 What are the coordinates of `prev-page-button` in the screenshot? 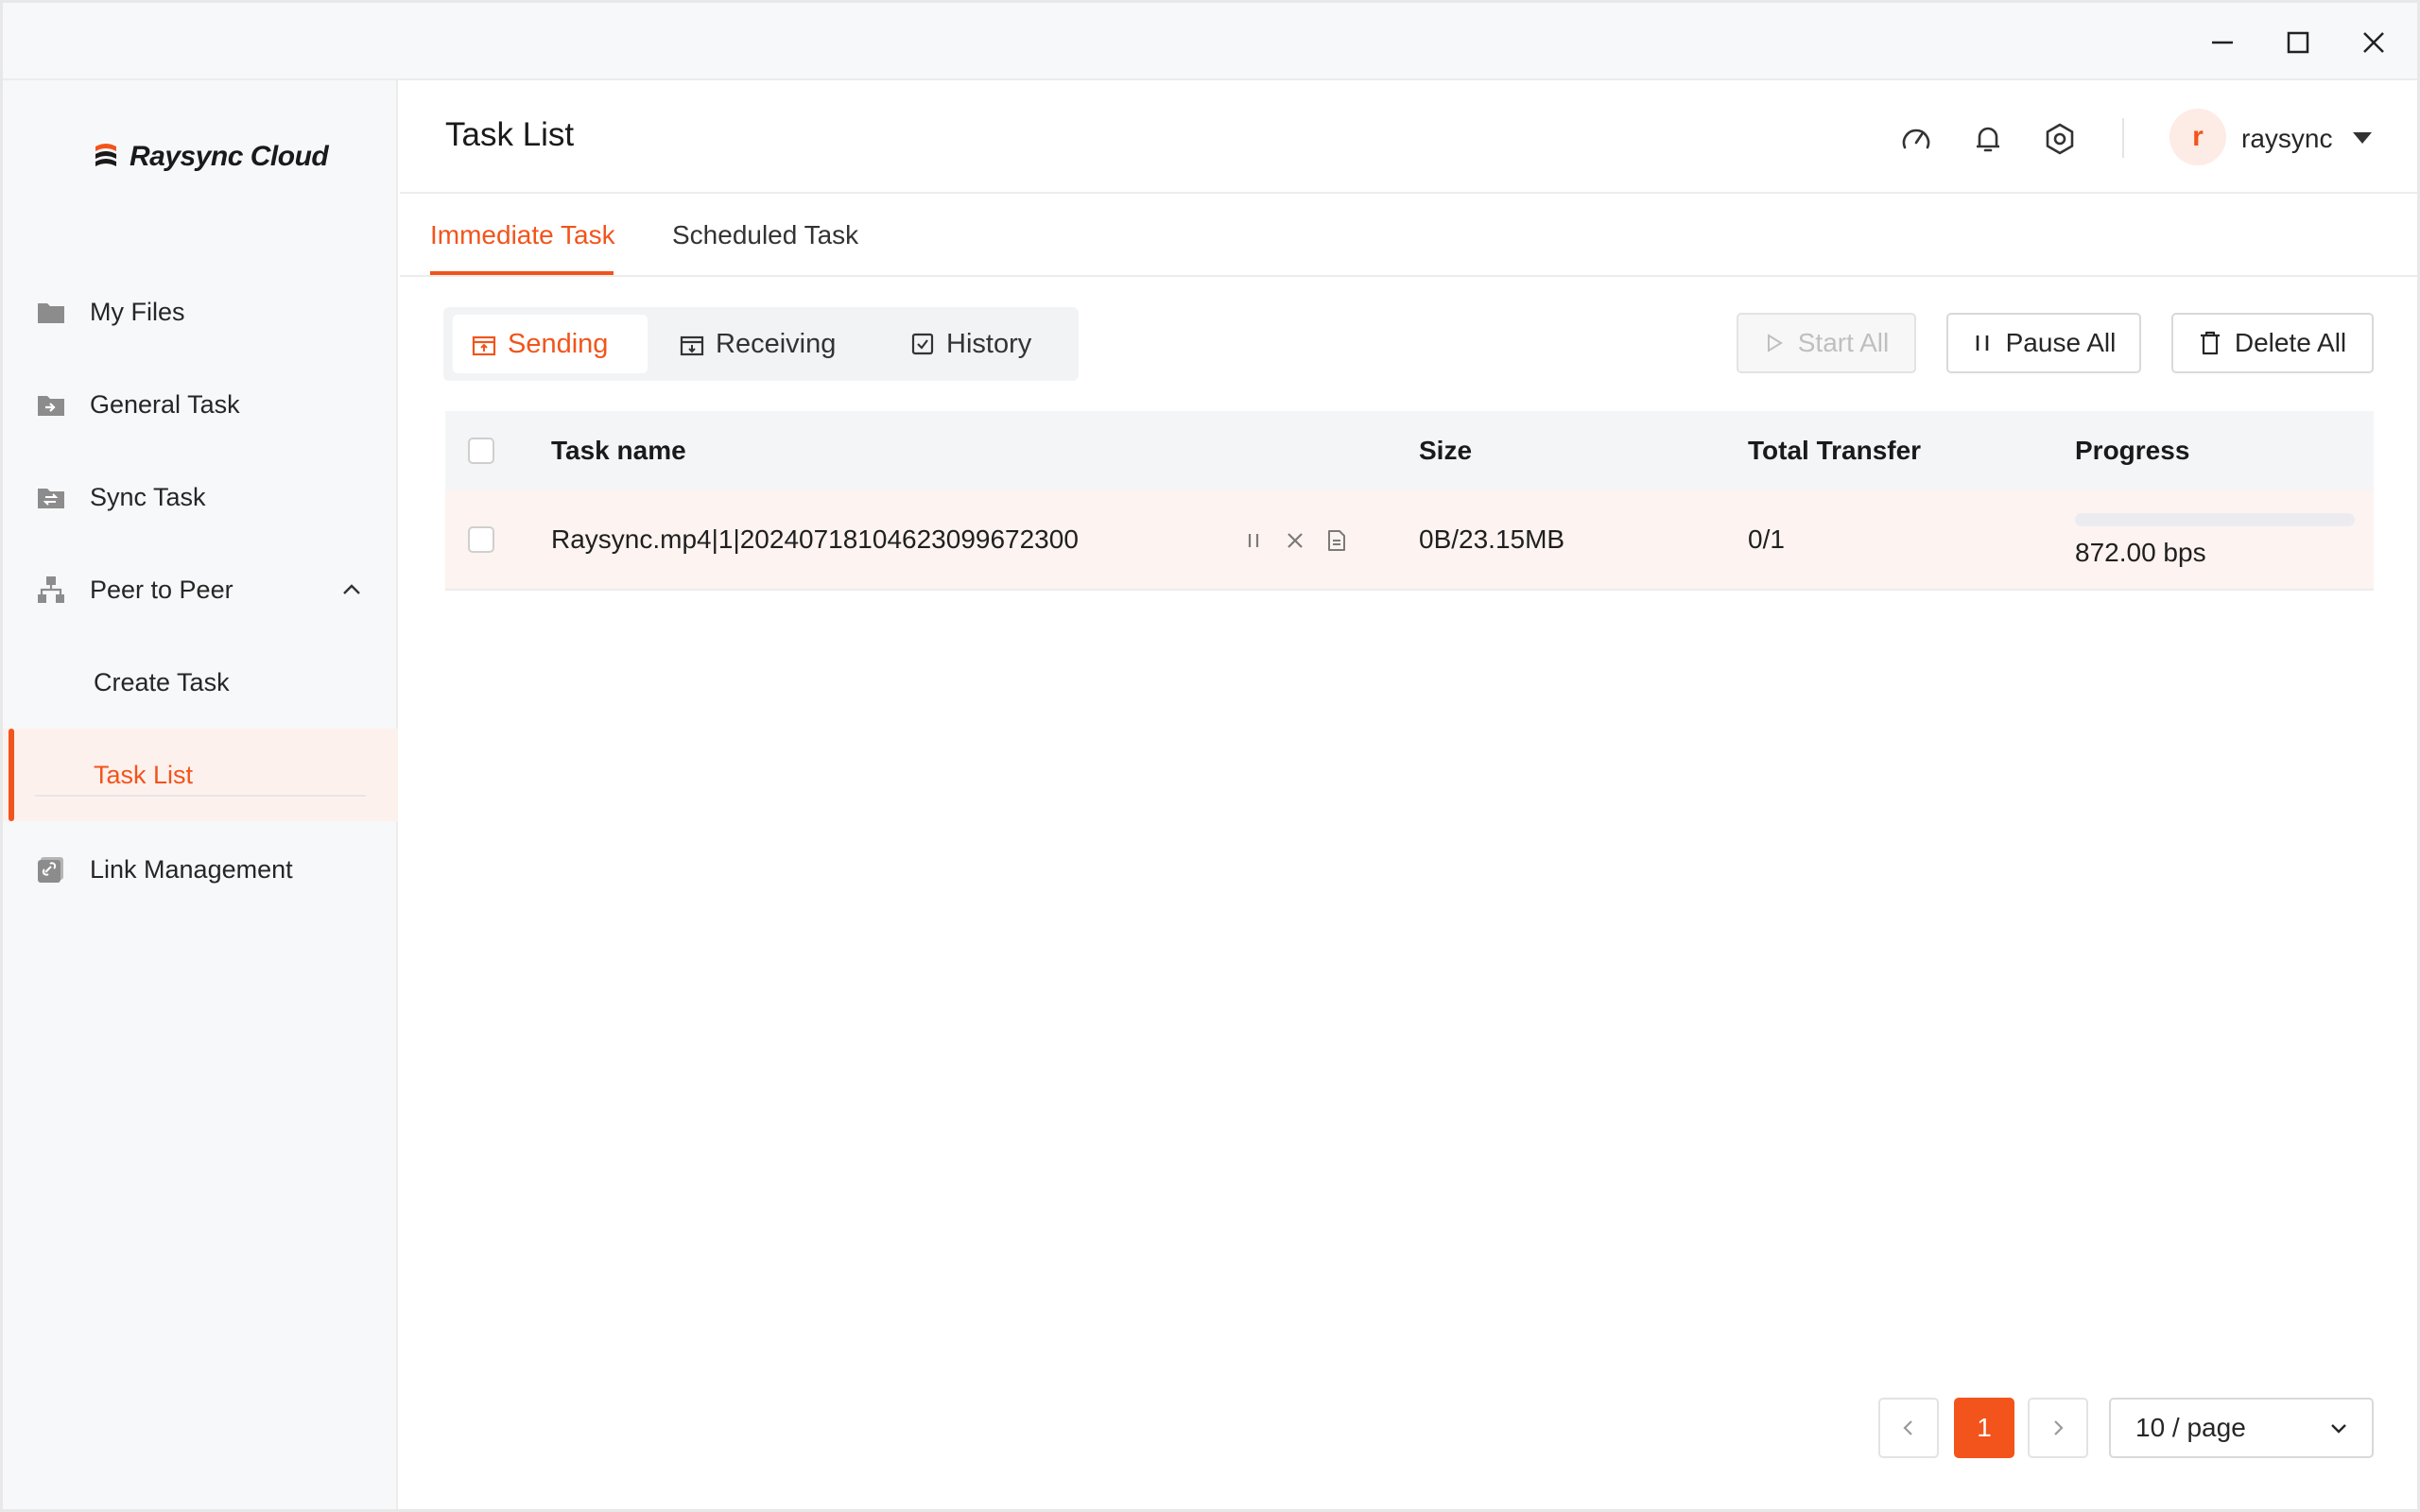 It's located at (1908, 1428).